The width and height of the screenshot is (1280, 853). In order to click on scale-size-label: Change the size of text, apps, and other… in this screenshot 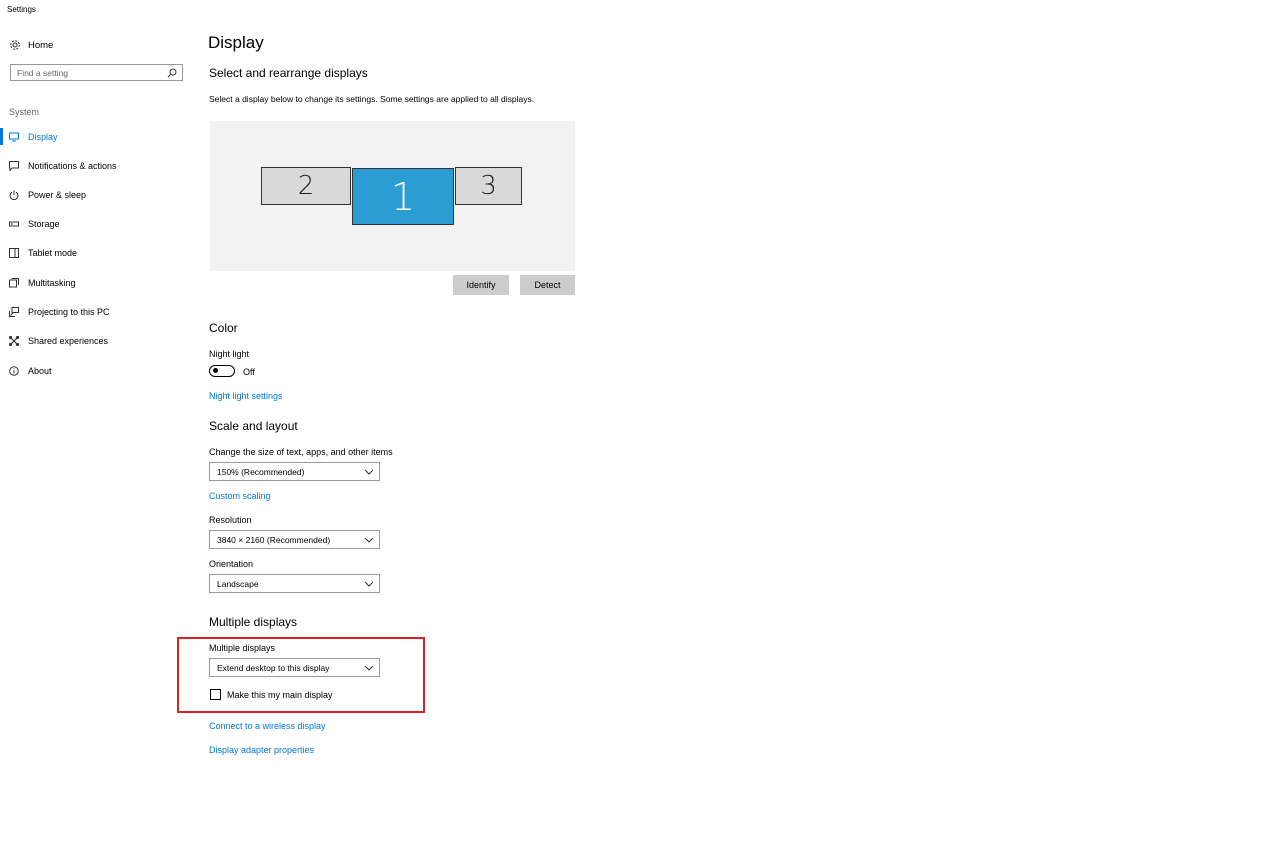, I will do `click(301, 452)`.